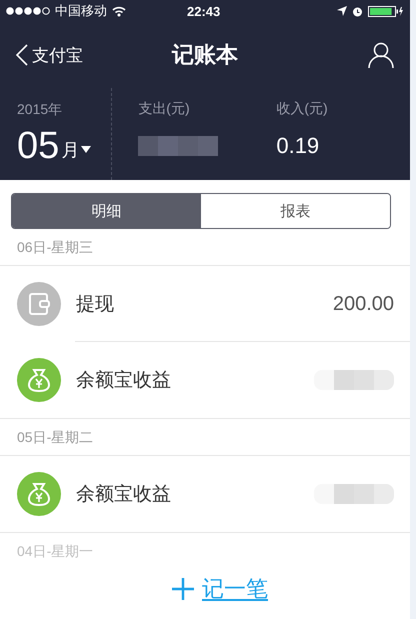 Image resolution: width=416 pixels, height=619 pixels. What do you see at coordinates (119, 11) in the screenshot?
I see `wifi-icon` at bounding box center [119, 11].